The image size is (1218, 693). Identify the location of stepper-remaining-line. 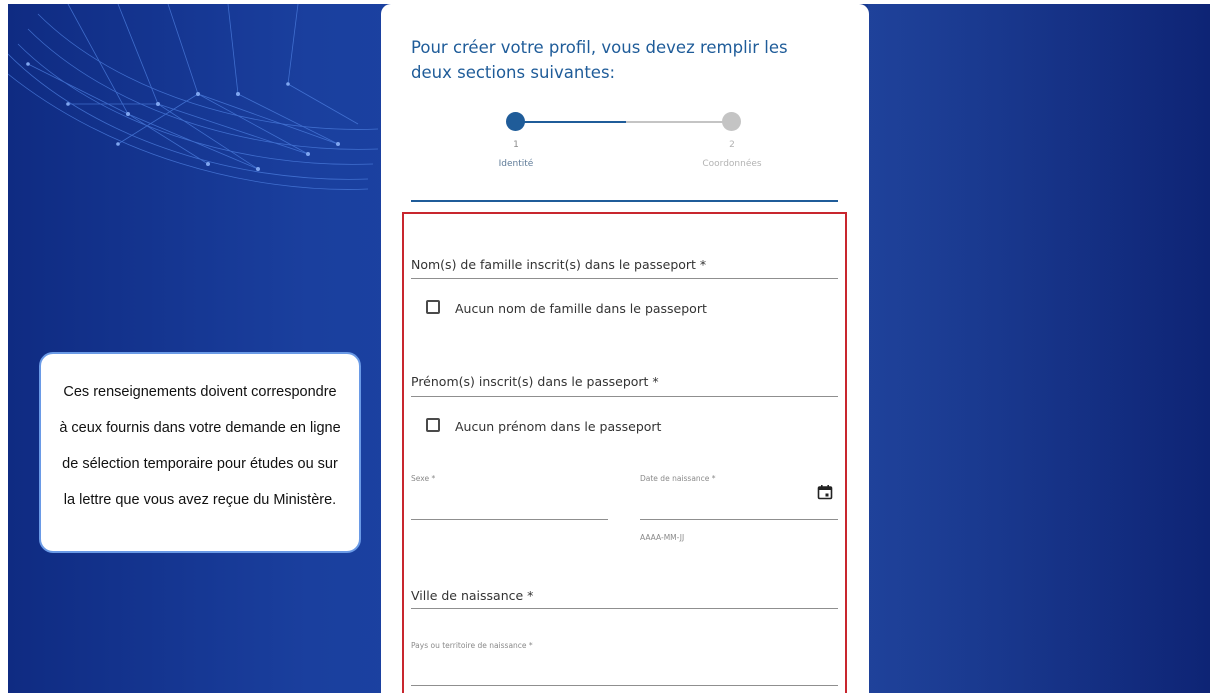
(678, 122).